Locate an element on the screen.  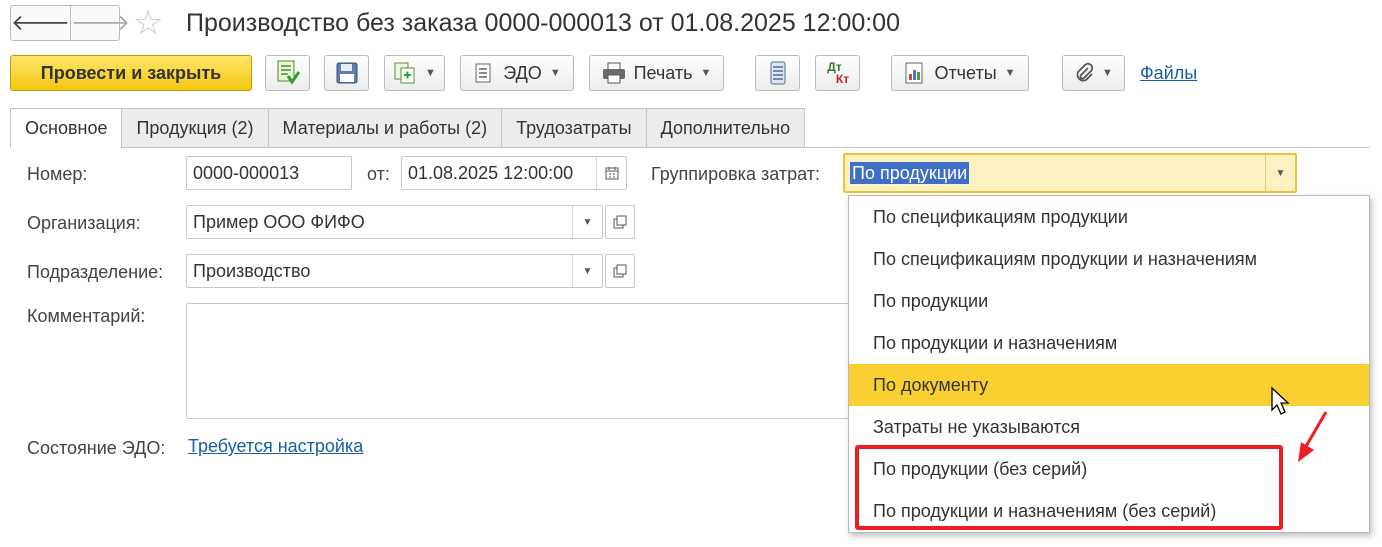
printer-icon is located at coordinates (613, 73).